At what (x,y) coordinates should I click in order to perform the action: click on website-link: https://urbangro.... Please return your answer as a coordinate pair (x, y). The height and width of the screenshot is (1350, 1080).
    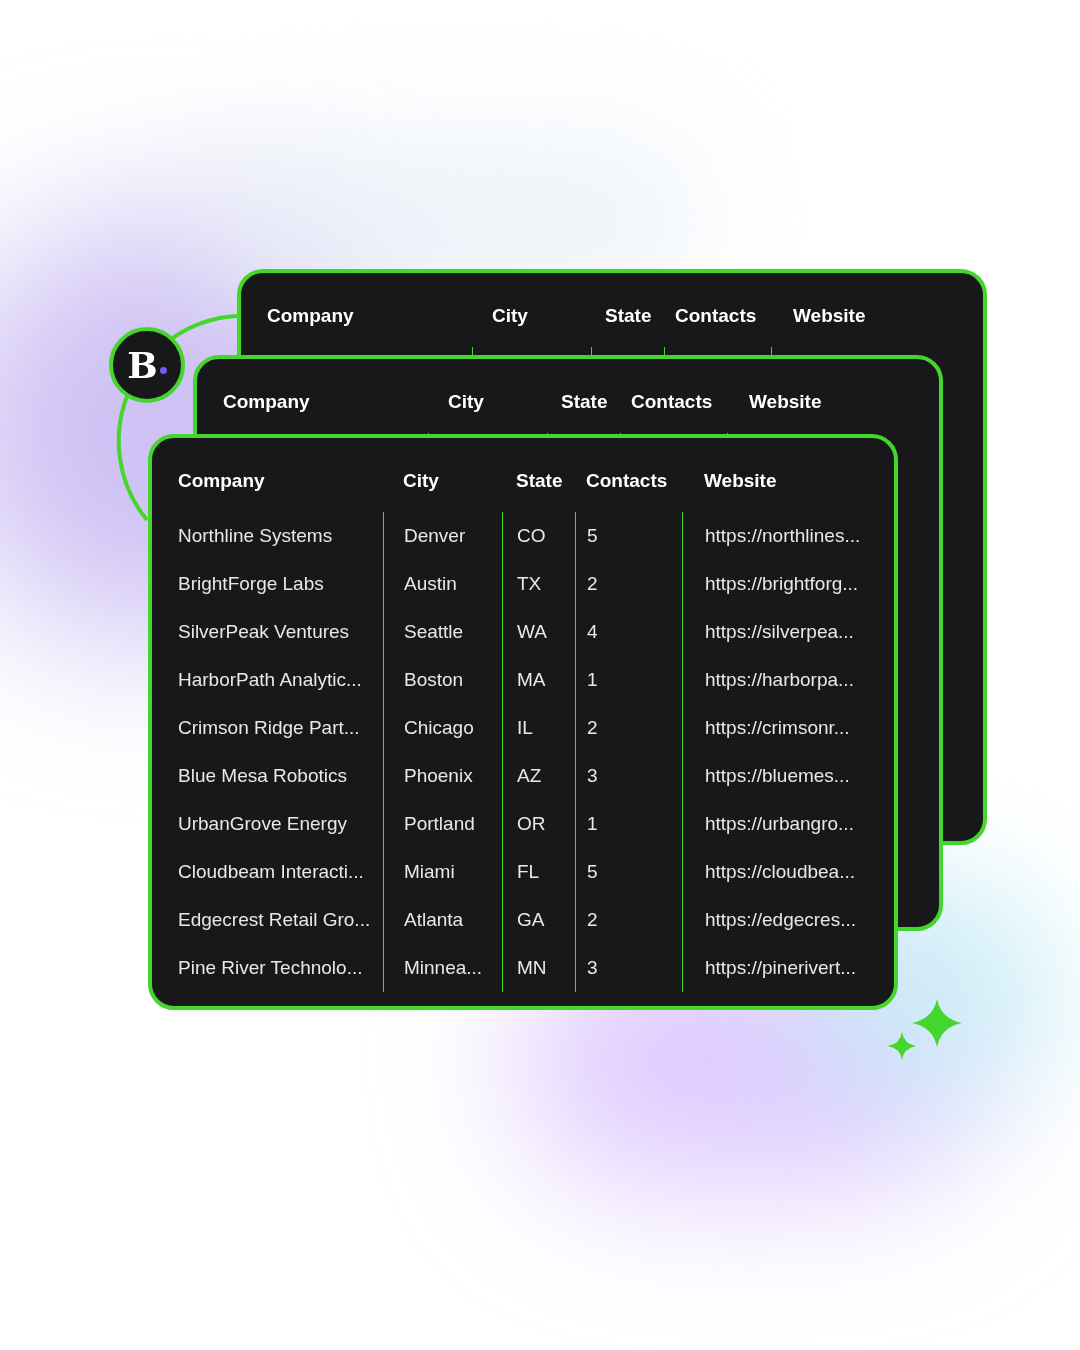
    Looking at the image, I should click on (779, 824).